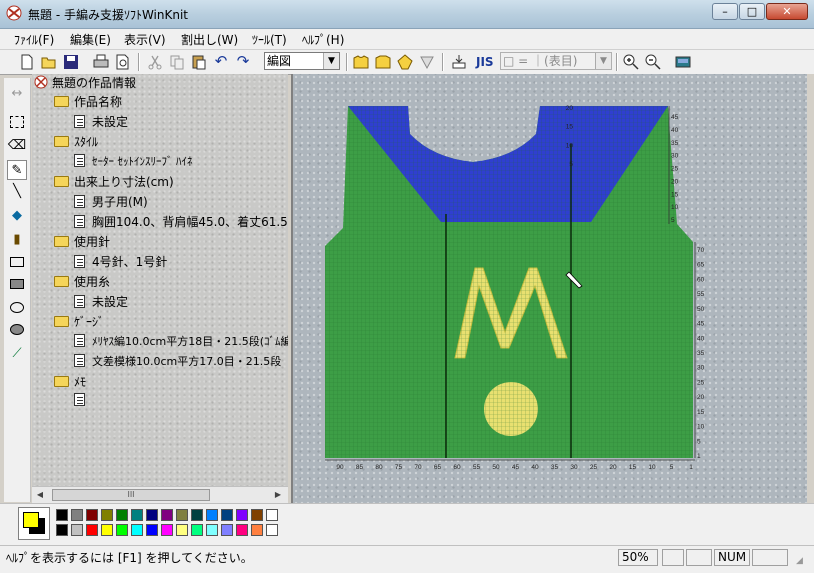  Describe the element at coordinates (40, 495) in the screenshot. I see `scroll-left-icon: ◀` at that location.